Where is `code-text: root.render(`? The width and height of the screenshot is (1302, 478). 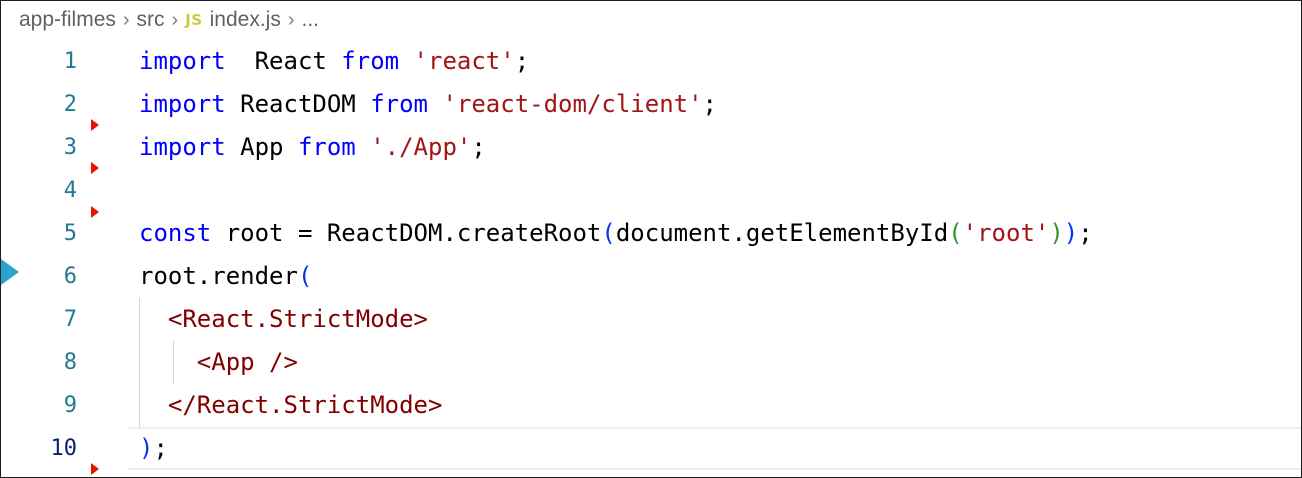 code-text: root.render( is located at coordinates (225, 276).